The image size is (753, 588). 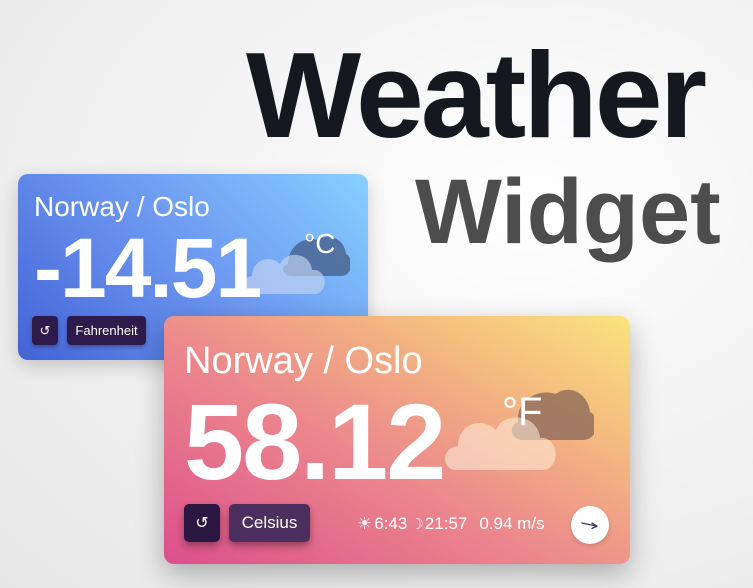 What do you see at coordinates (568, 212) in the screenshot?
I see `page-subtitle: Widget` at bounding box center [568, 212].